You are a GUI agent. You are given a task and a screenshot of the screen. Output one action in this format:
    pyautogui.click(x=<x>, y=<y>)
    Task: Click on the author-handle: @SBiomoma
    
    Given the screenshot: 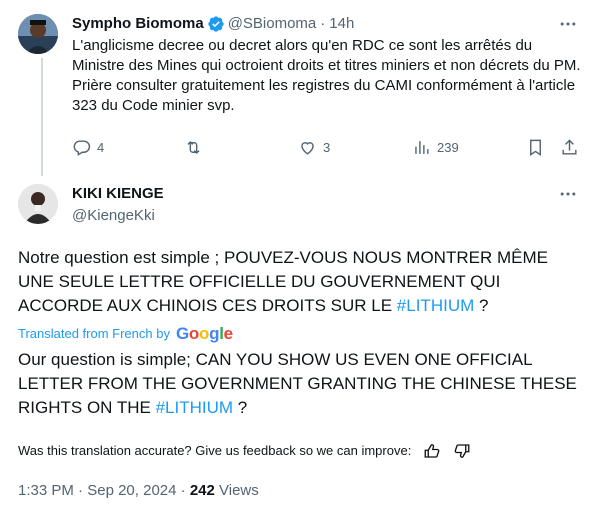 What is the action you would take?
    pyautogui.click(x=272, y=24)
    